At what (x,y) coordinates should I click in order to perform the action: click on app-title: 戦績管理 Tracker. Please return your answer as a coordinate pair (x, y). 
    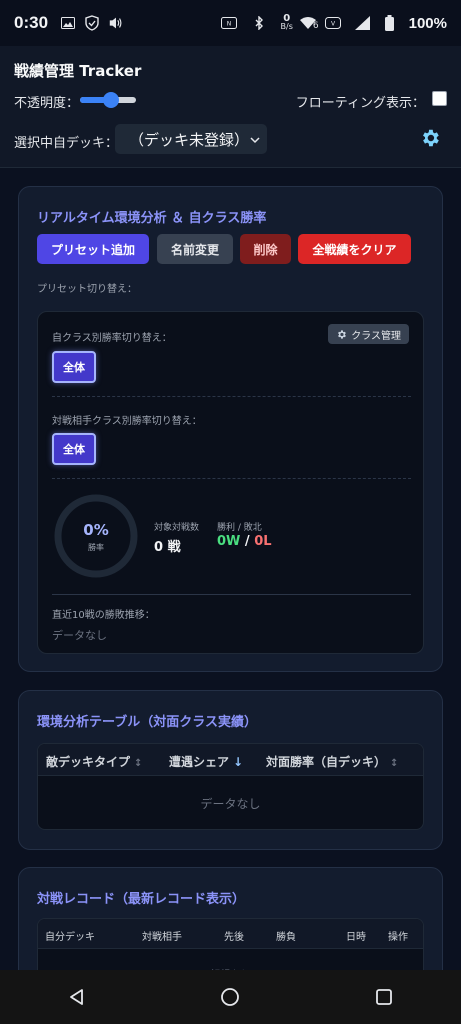
    Looking at the image, I should click on (78, 71).